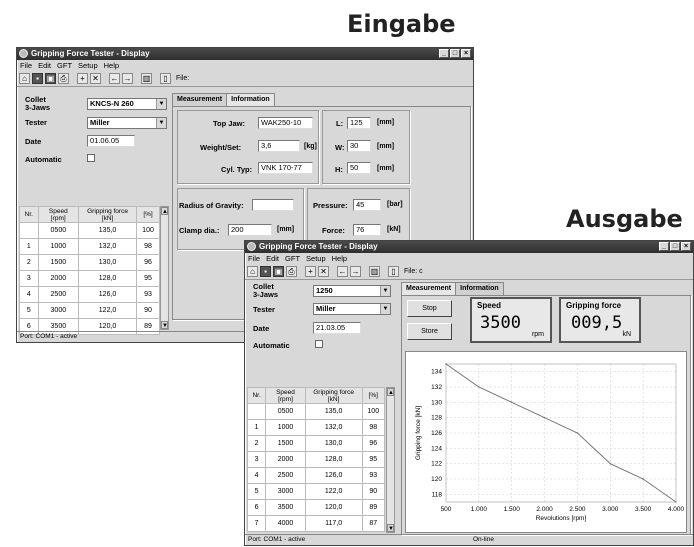 The height and width of the screenshot is (547, 694). I want to click on pressure-field: 45, so click(367, 205).